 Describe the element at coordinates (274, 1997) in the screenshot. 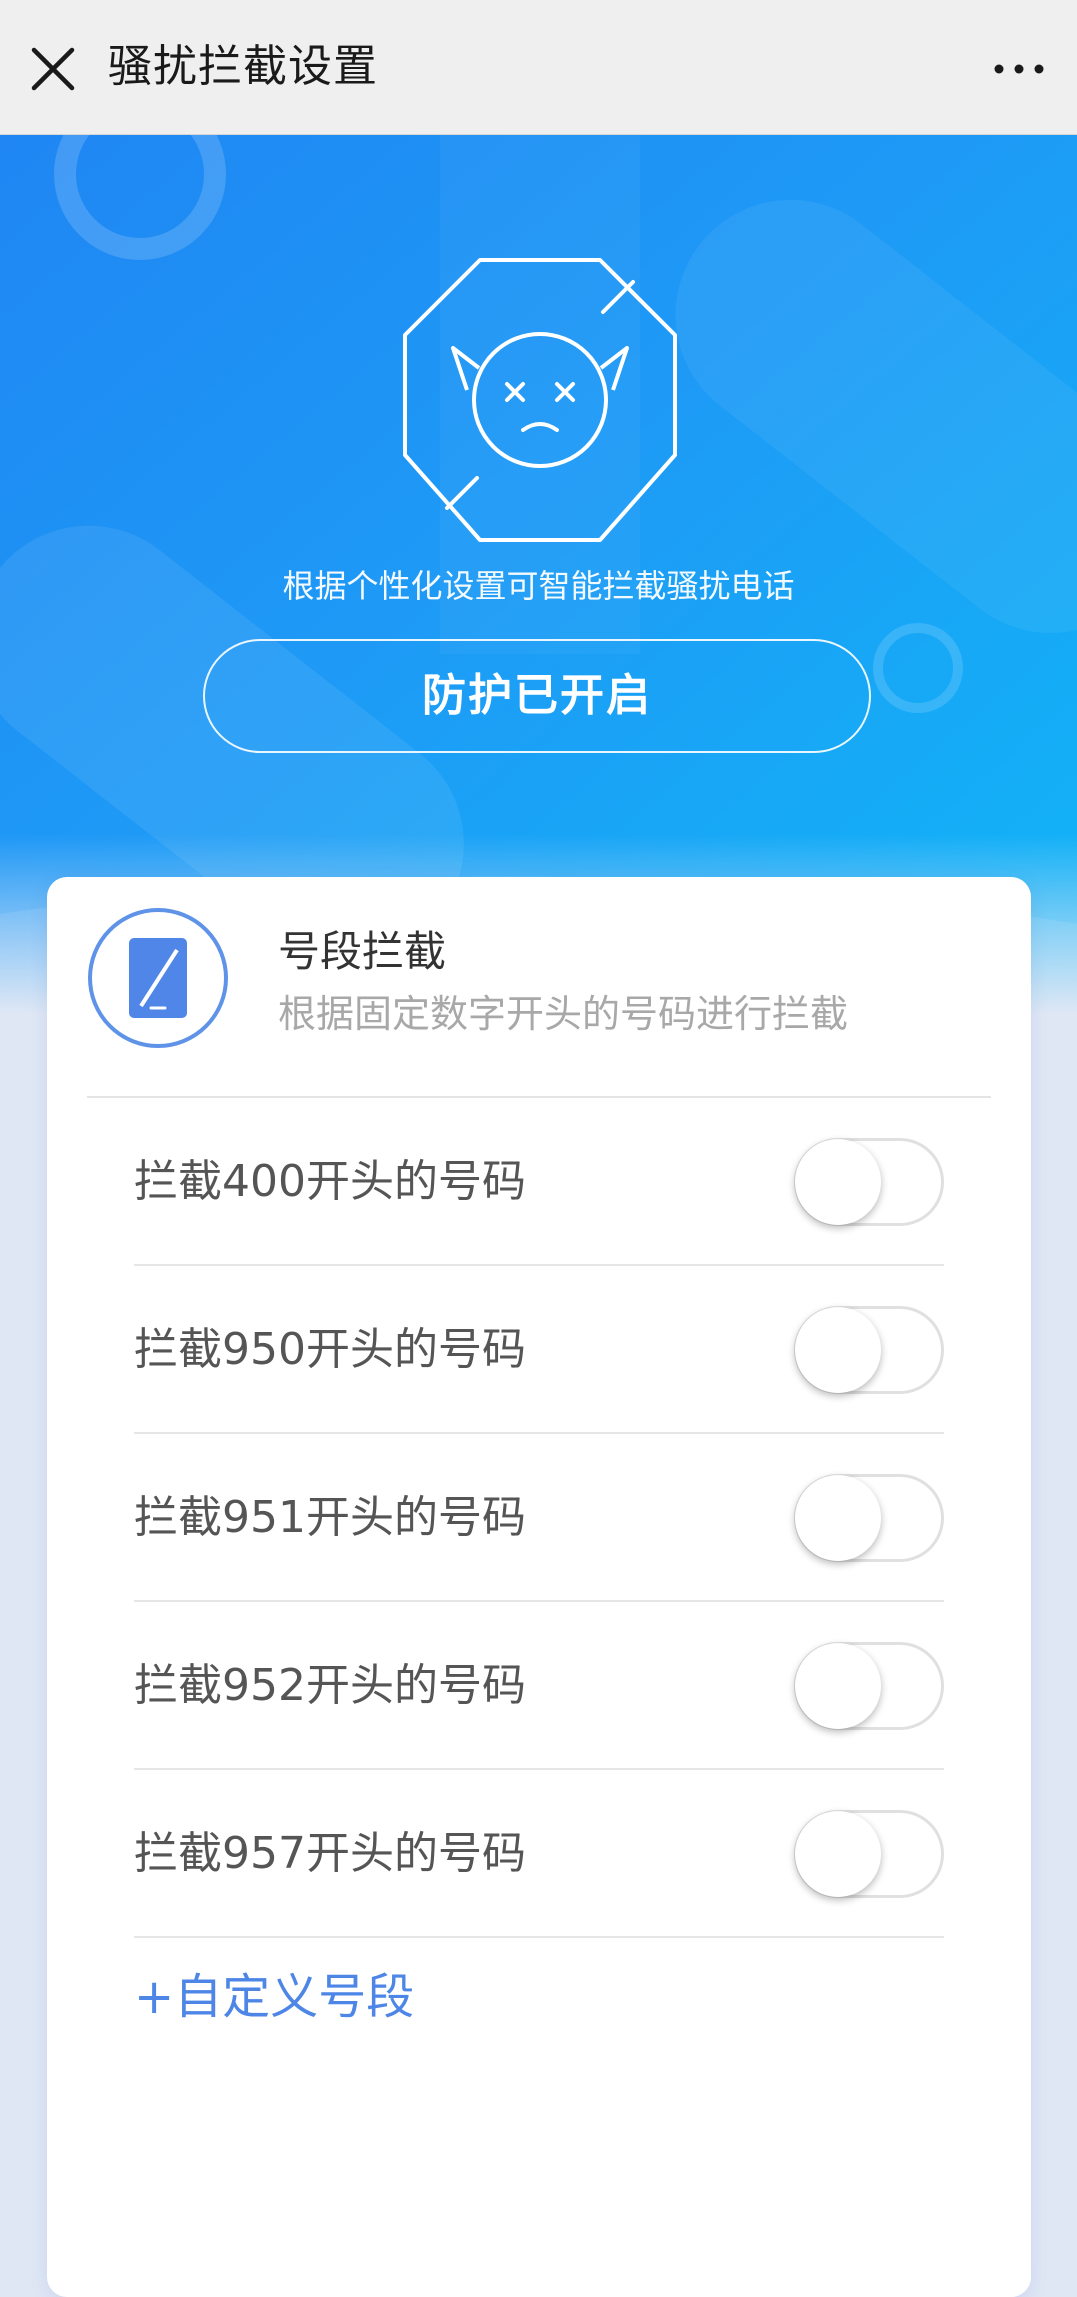

I see `custom-prefix-link: +自定义号段` at that location.